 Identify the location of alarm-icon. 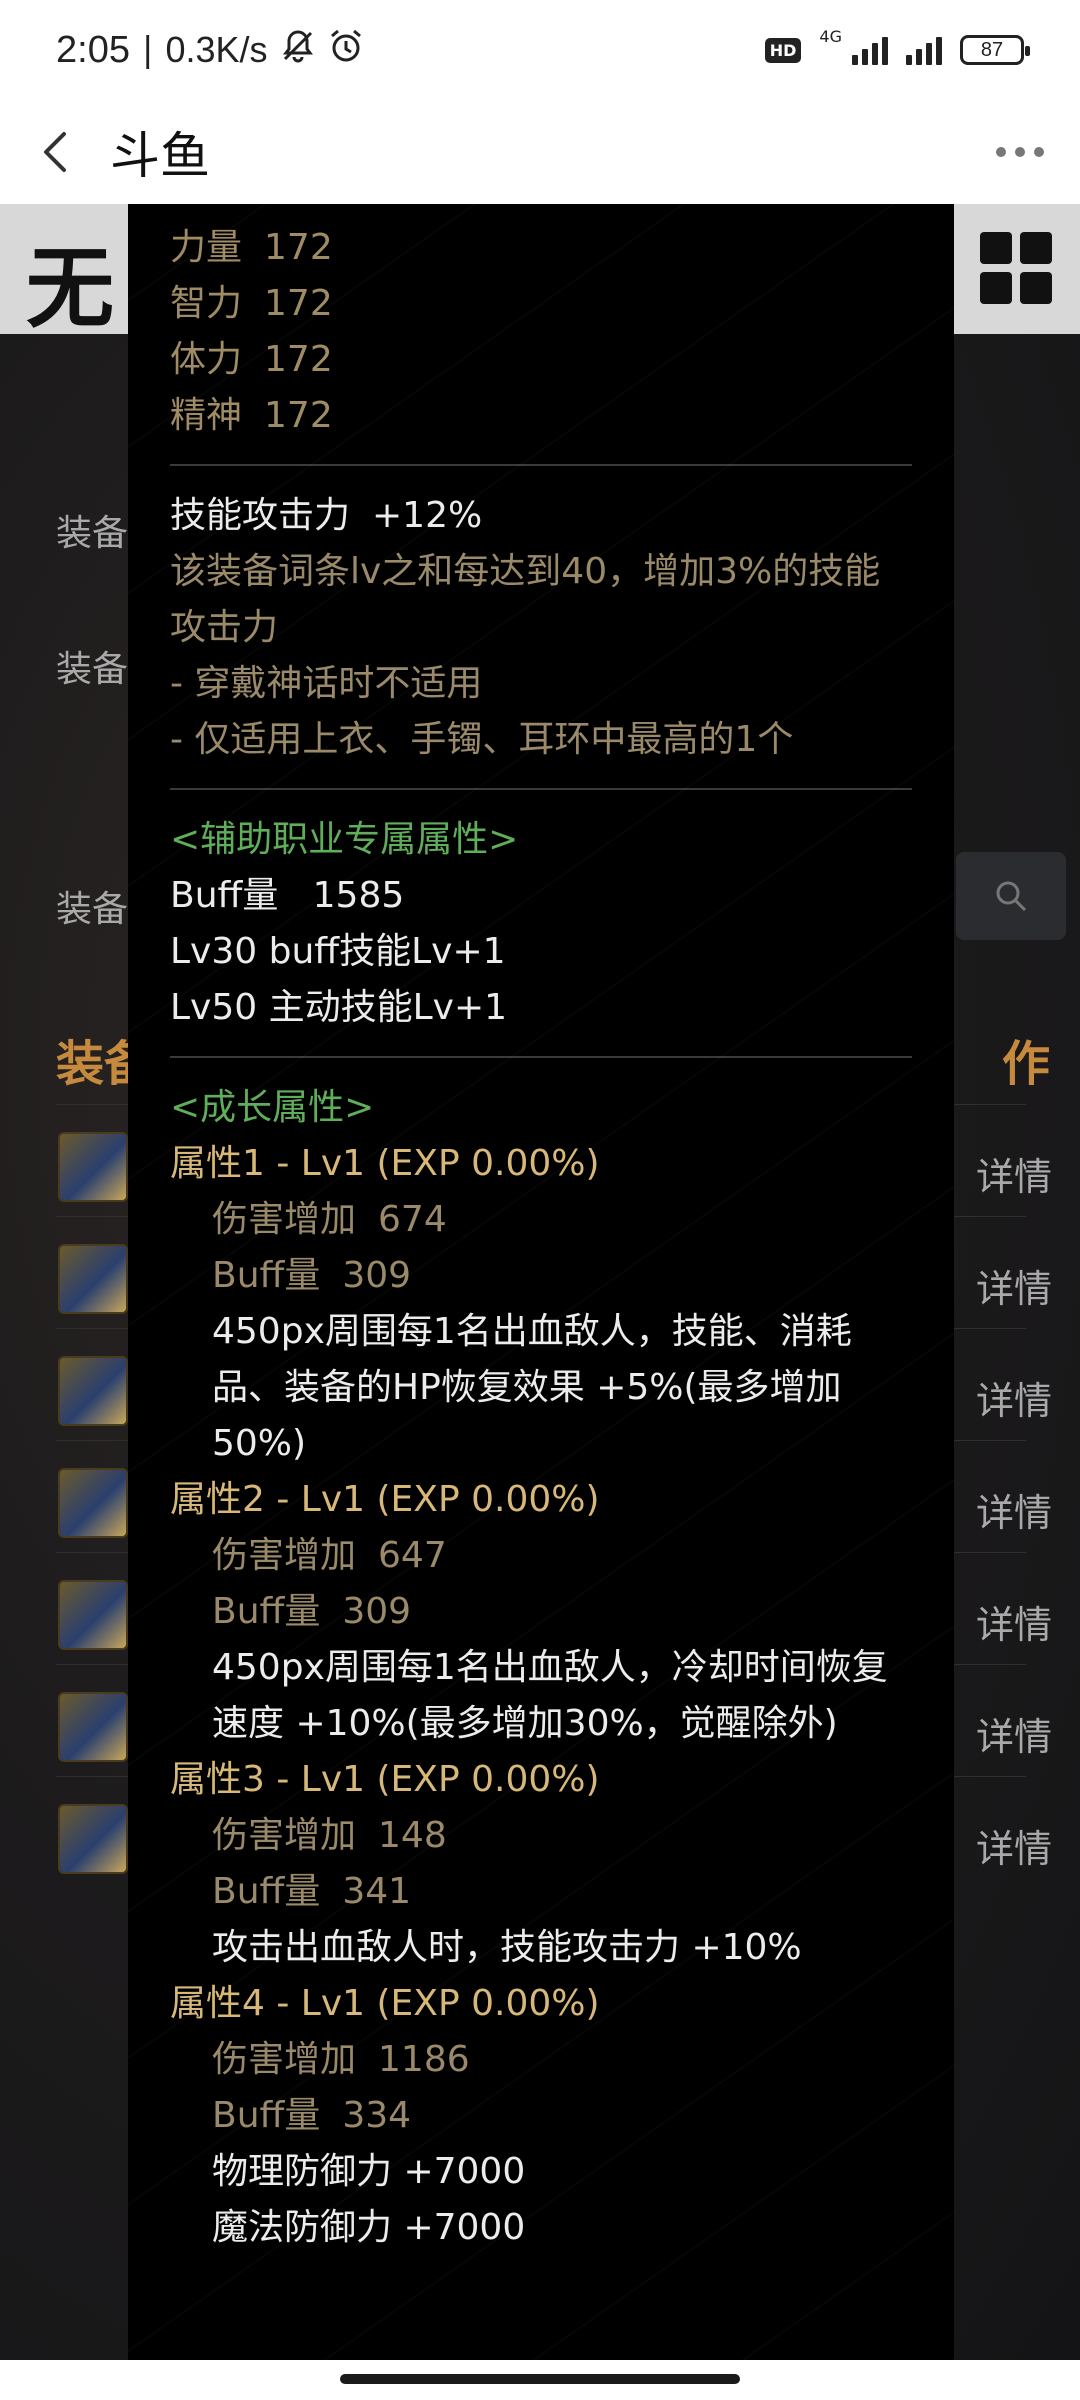
(346, 50).